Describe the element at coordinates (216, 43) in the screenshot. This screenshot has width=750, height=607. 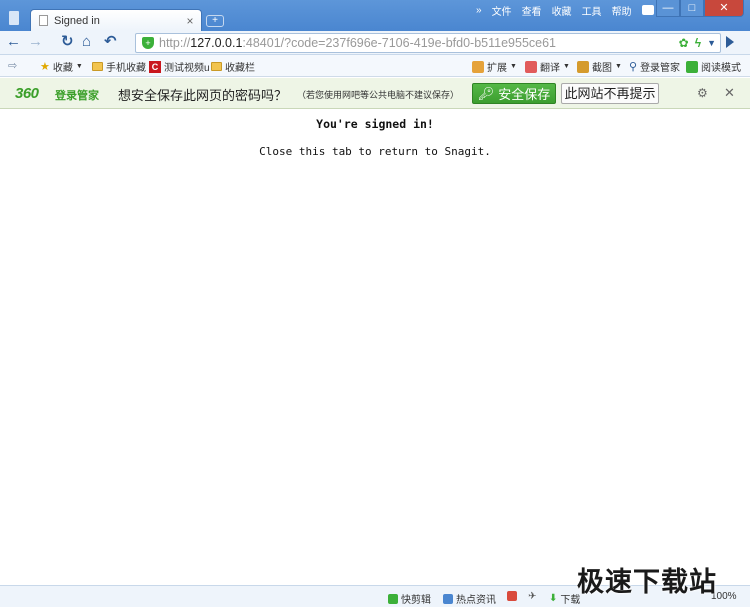
I see `url-host: 127.0.0.1` at that location.